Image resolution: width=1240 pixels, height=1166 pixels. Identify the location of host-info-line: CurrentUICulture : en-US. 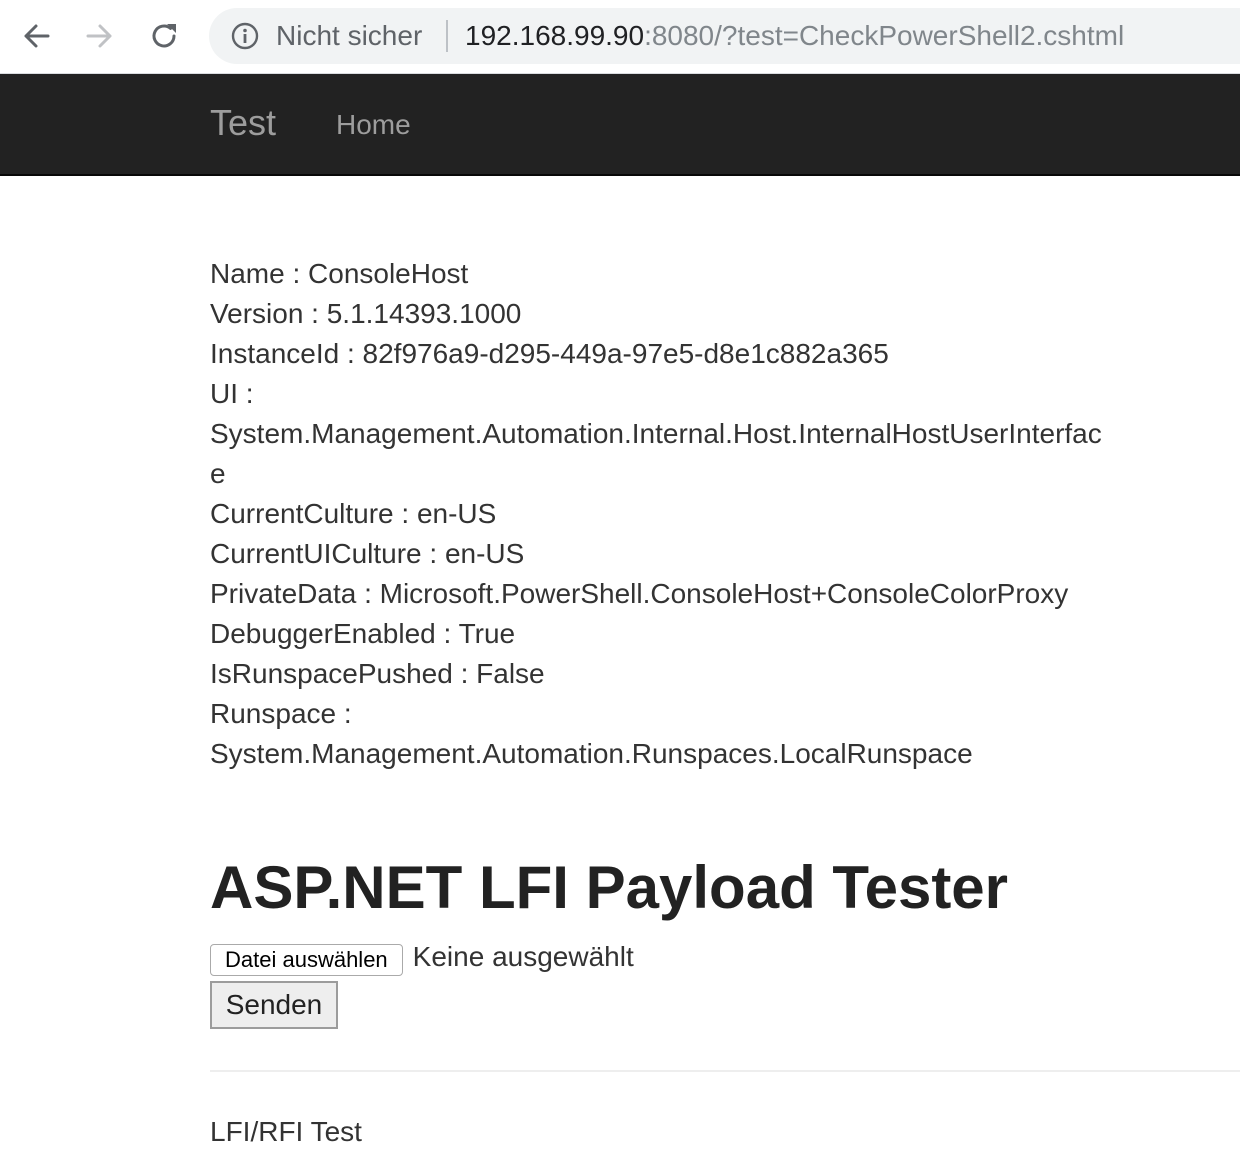
(367, 553).